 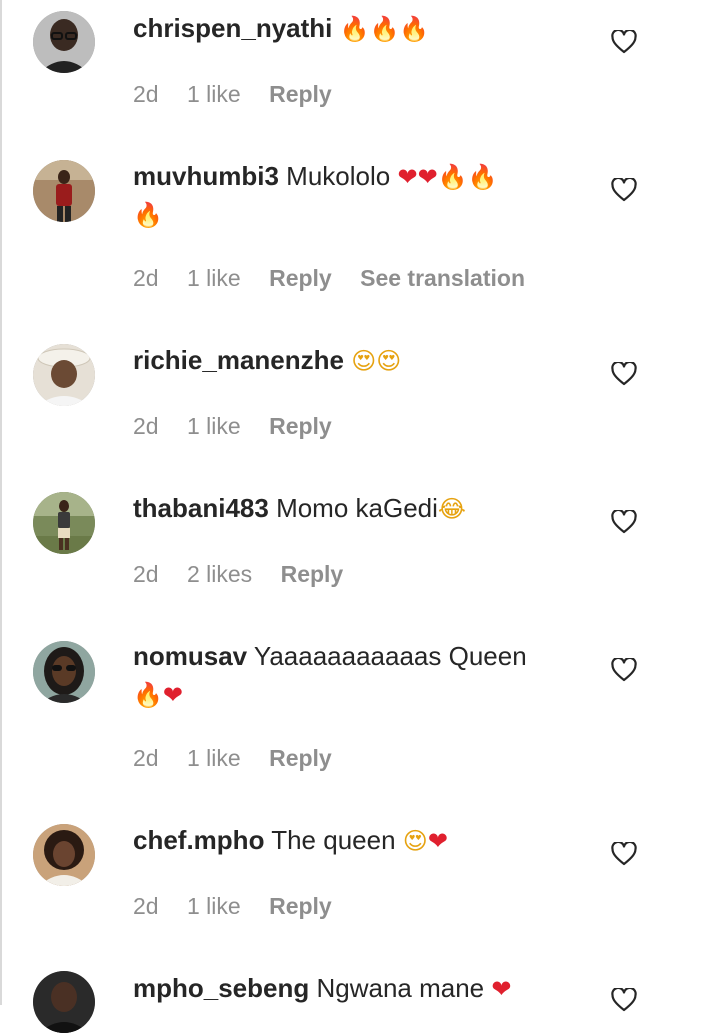 What do you see at coordinates (333, 840) in the screenshot?
I see `comment-text: The queen` at bounding box center [333, 840].